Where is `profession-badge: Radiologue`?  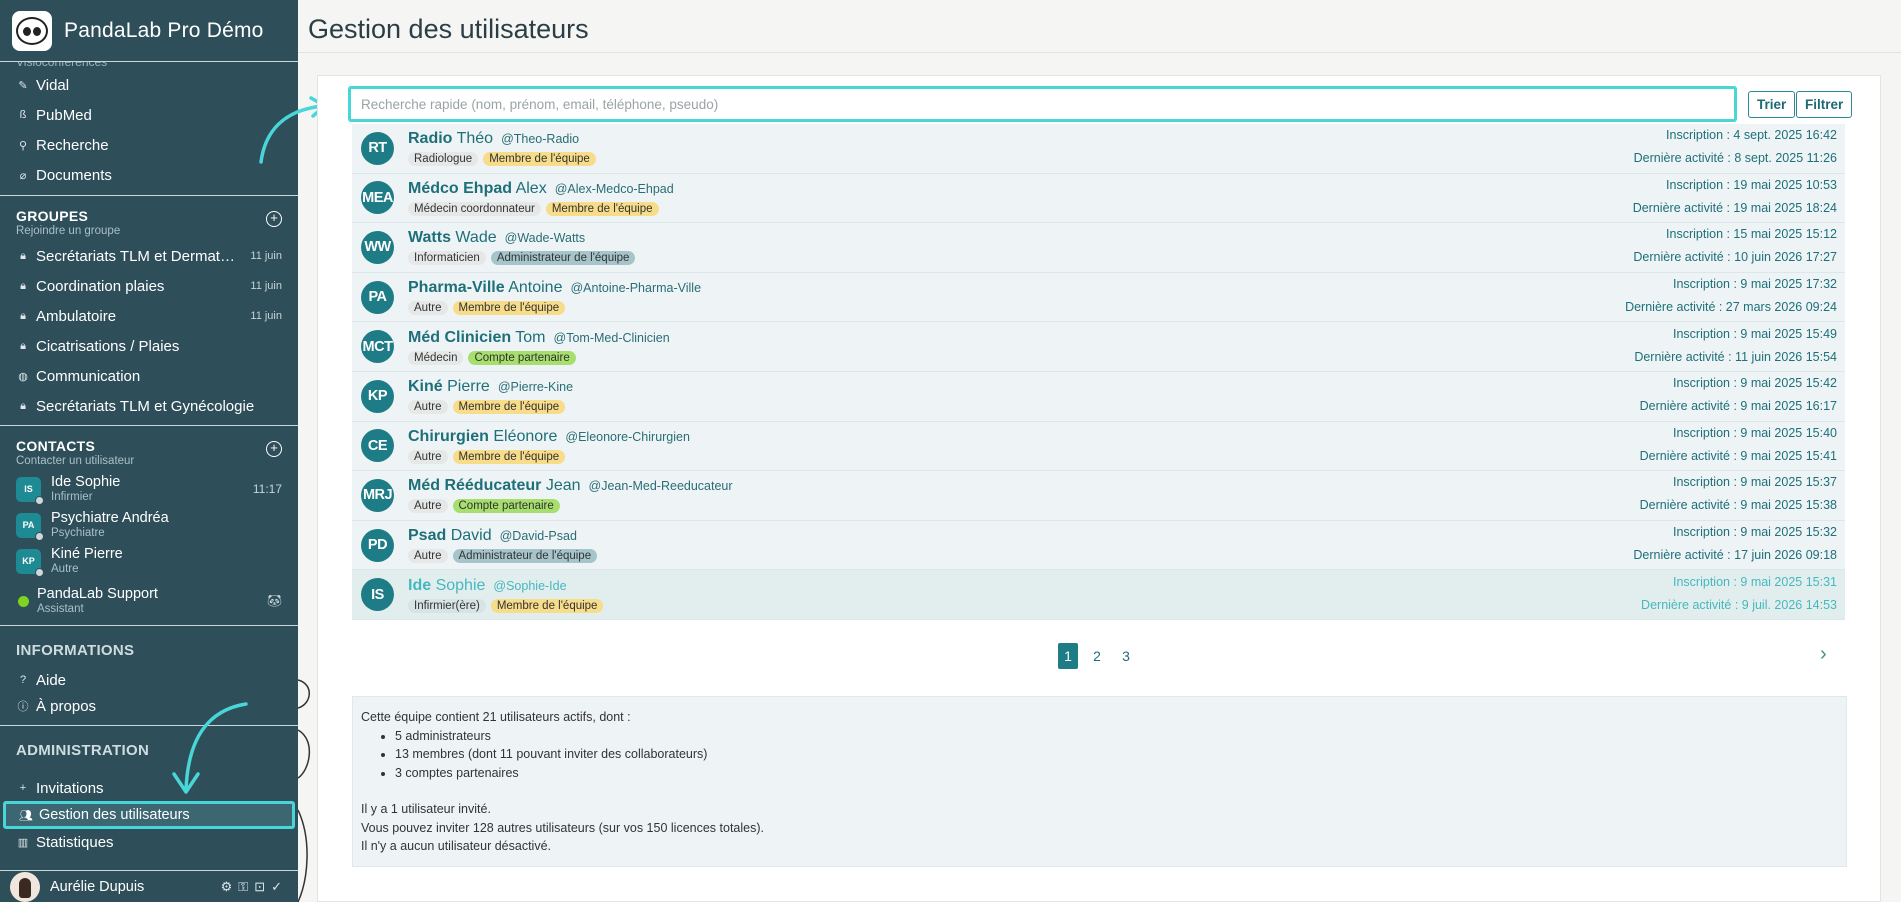 profession-badge: Radiologue is located at coordinates (443, 159).